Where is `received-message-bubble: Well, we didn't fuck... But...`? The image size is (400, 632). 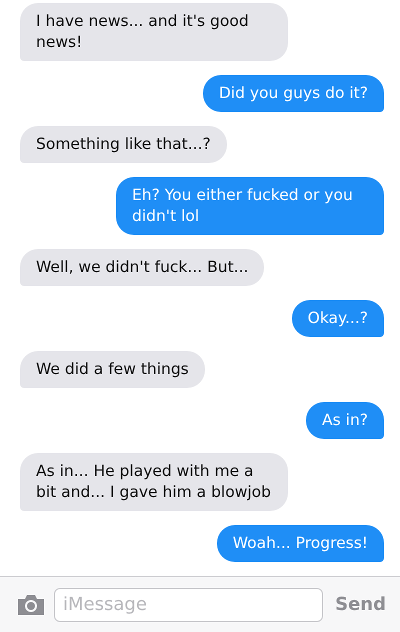
received-message-bubble: Well, we didn't fuck... But... is located at coordinates (142, 267).